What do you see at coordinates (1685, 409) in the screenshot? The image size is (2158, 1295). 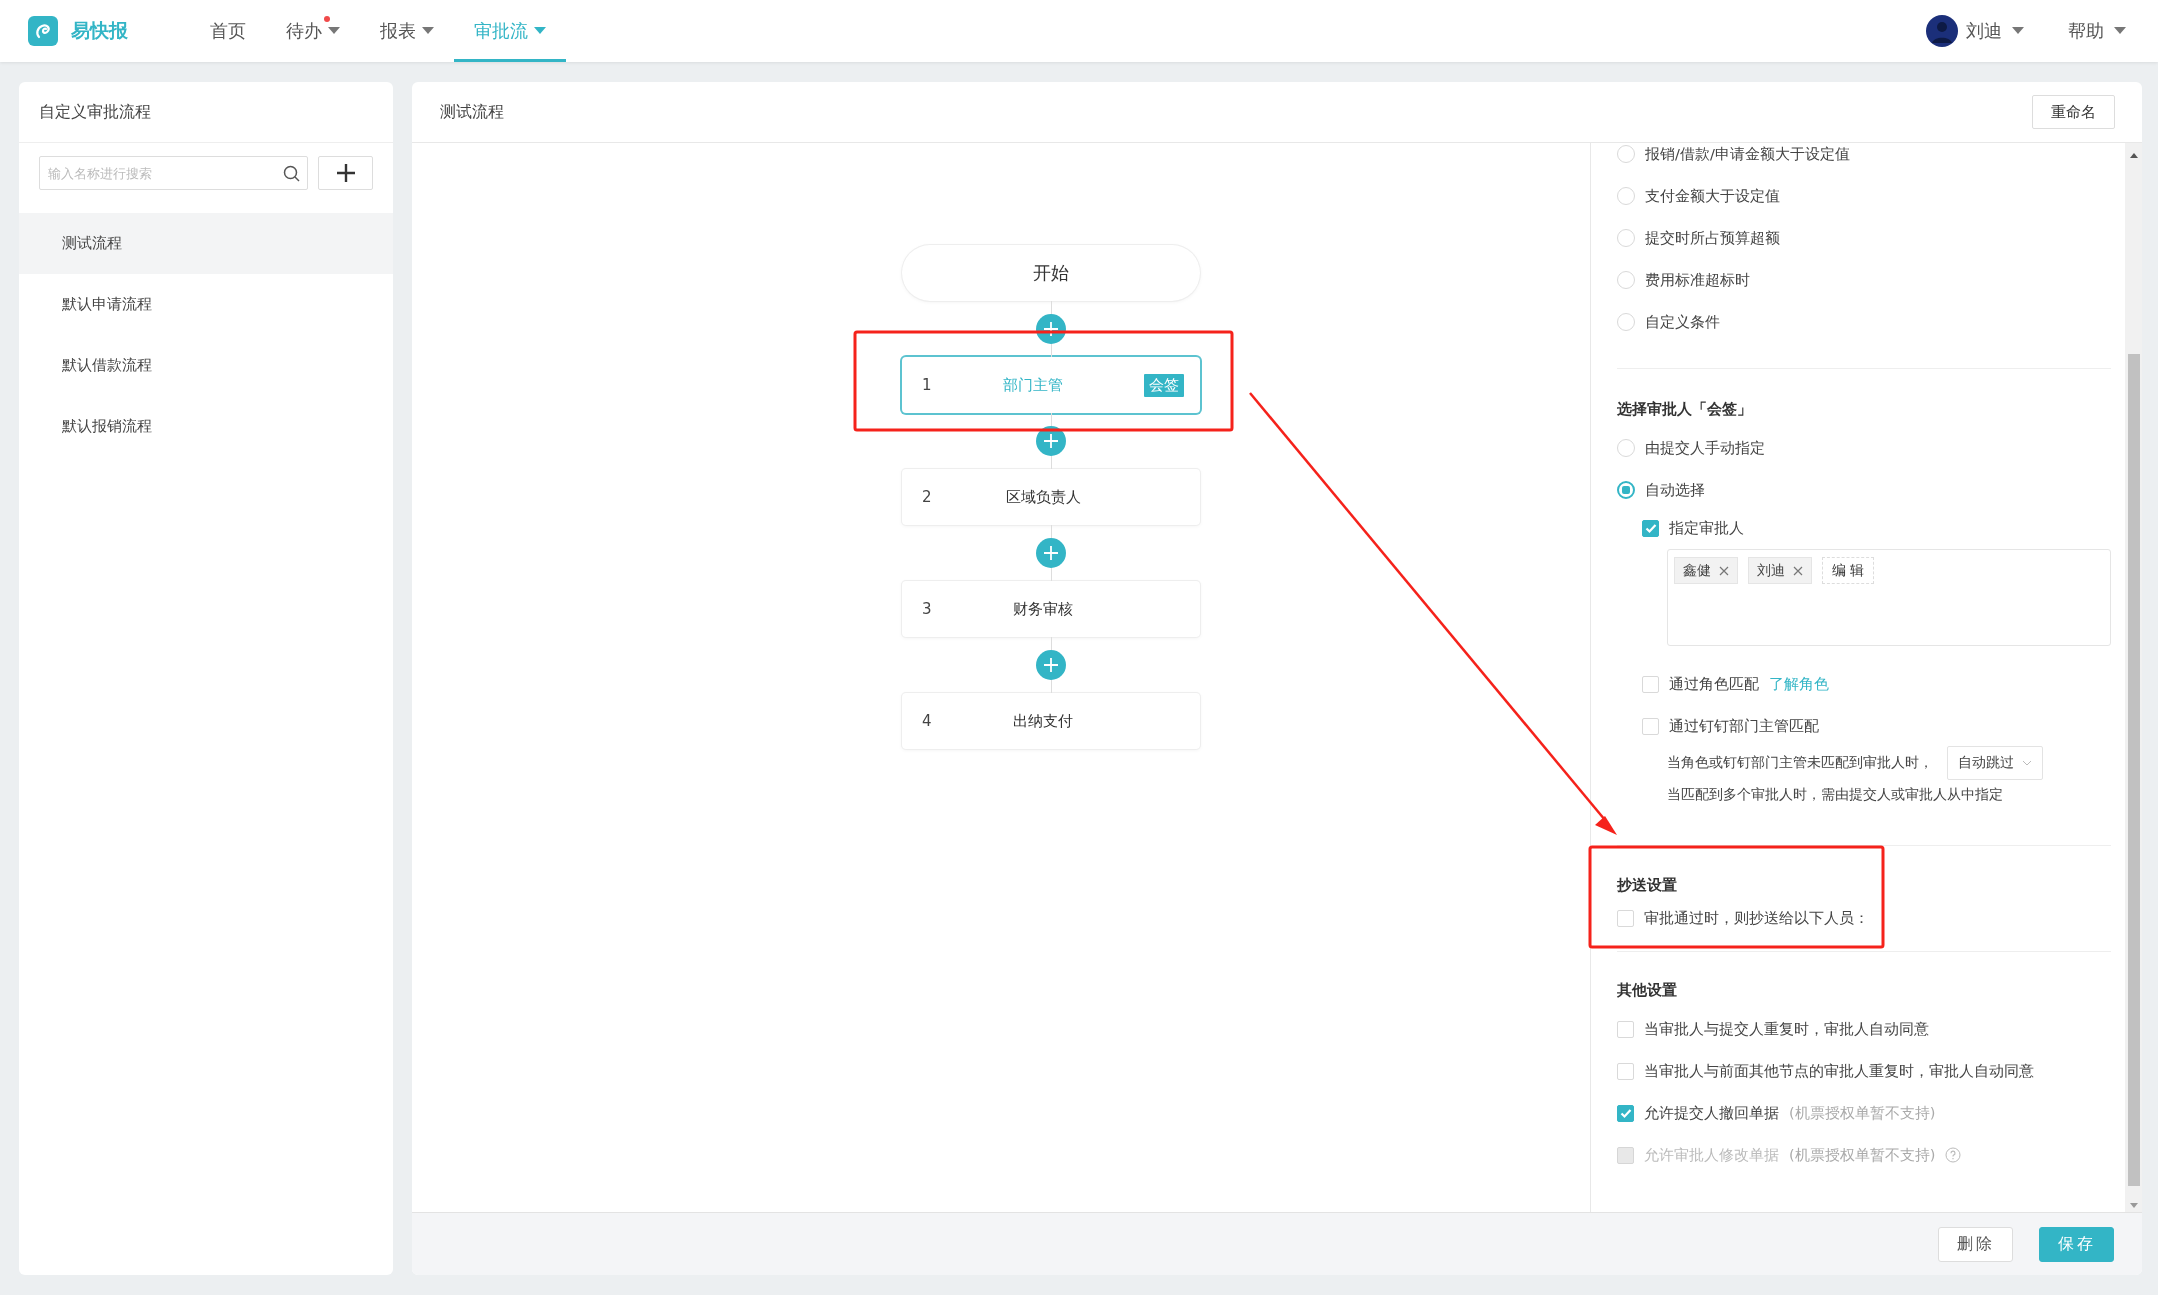 I see `section-title: 选择审批人「会签」` at bounding box center [1685, 409].